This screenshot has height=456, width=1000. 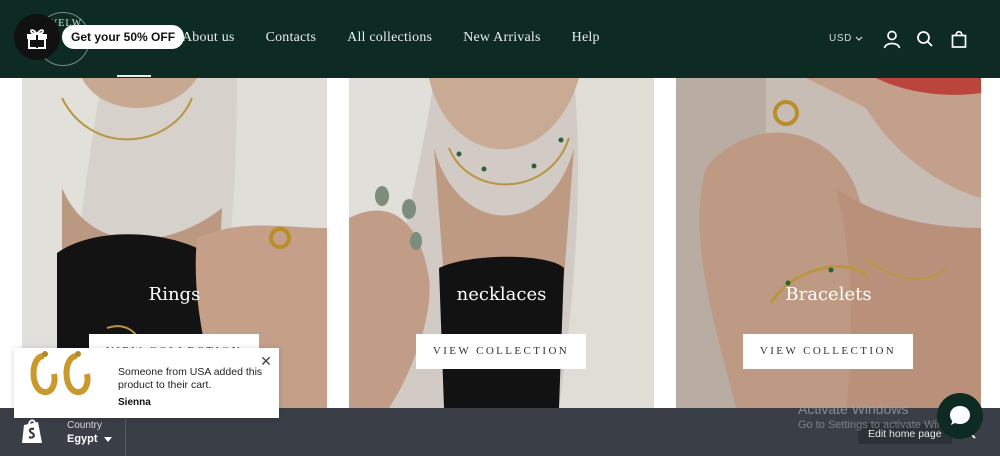 I want to click on nav-all-collections: All collections, so click(x=389, y=38).